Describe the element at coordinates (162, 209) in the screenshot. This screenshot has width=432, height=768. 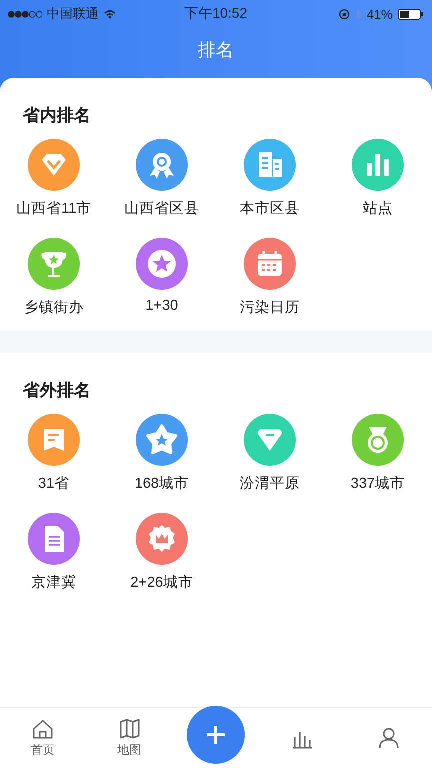
I see `item-label: 山西省区县` at that location.